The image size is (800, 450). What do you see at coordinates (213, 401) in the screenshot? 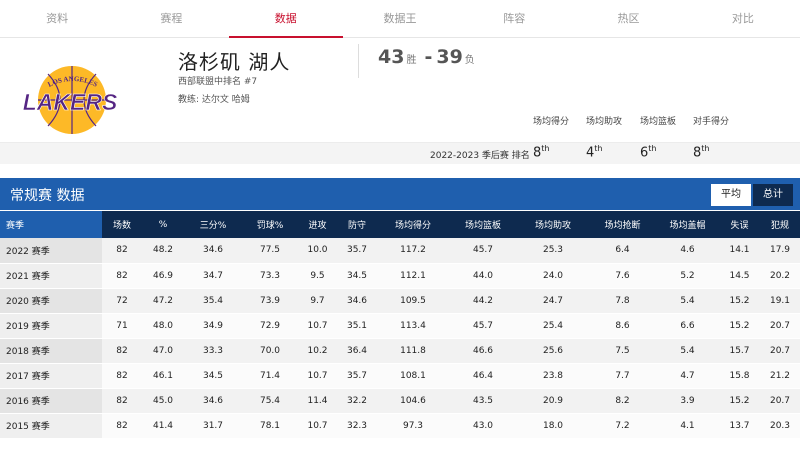
I see `stat-cell: 34.6` at bounding box center [213, 401].